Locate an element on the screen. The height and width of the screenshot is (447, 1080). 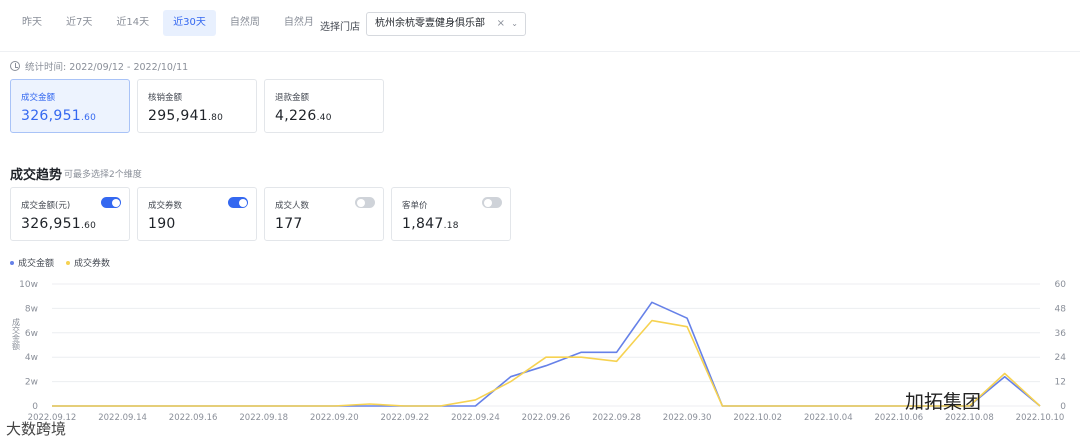
tab-last-30-days: 近30天 is located at coordinates (189, 23).